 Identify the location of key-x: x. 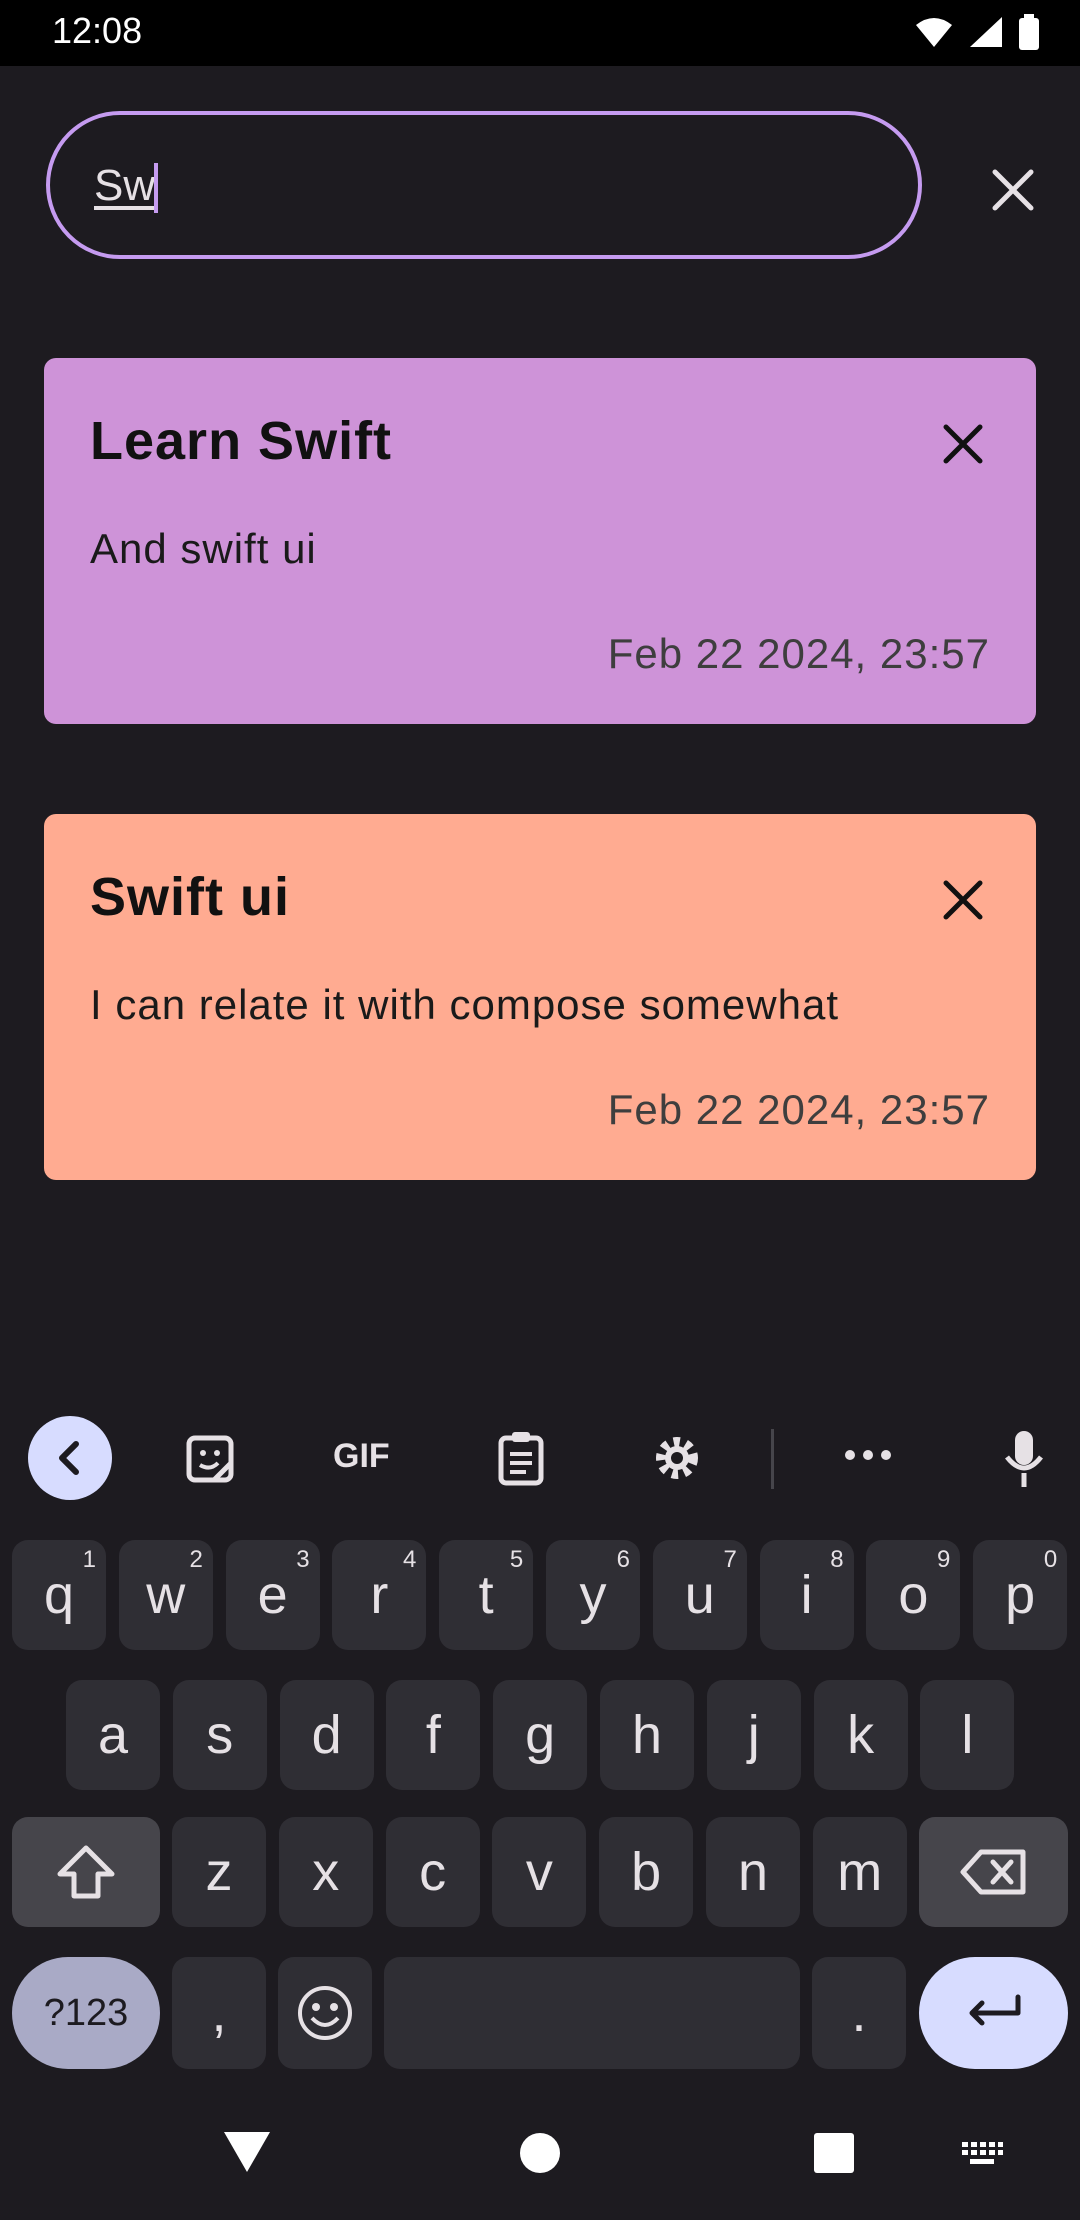
(325, 1872).